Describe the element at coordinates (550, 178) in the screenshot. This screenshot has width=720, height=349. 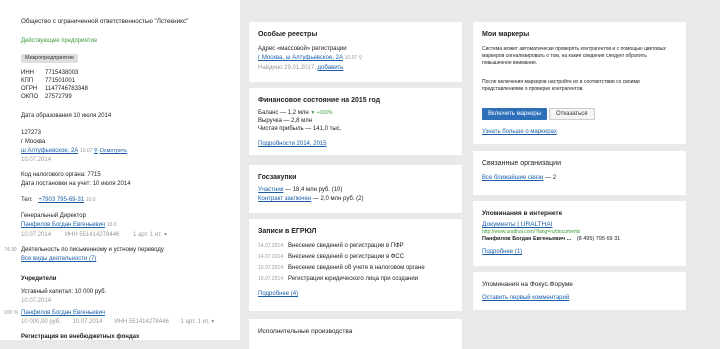
I see `related-count: — 2` at that location.